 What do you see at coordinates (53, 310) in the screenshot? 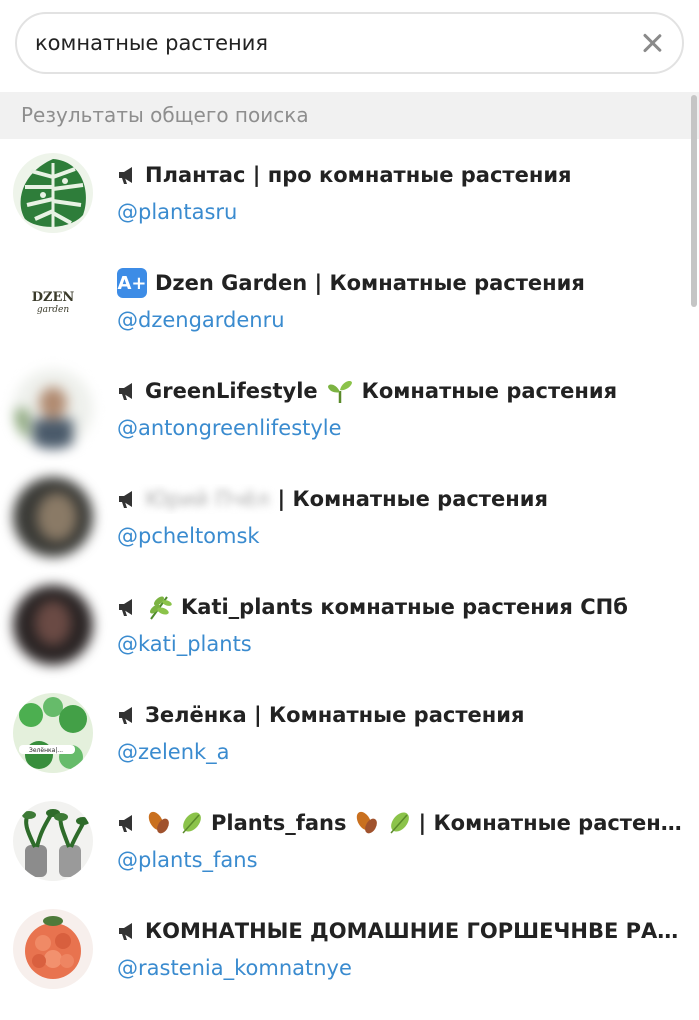
I see `svg-text: garden` at bounding box center [53, 310].